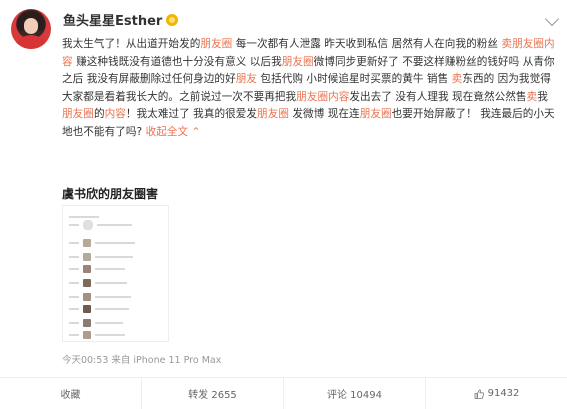 The image size is (567, 409). Describe the element at coordinates (246, 79) in the screenshot. I see `keyword-link: 朋友` at that location.